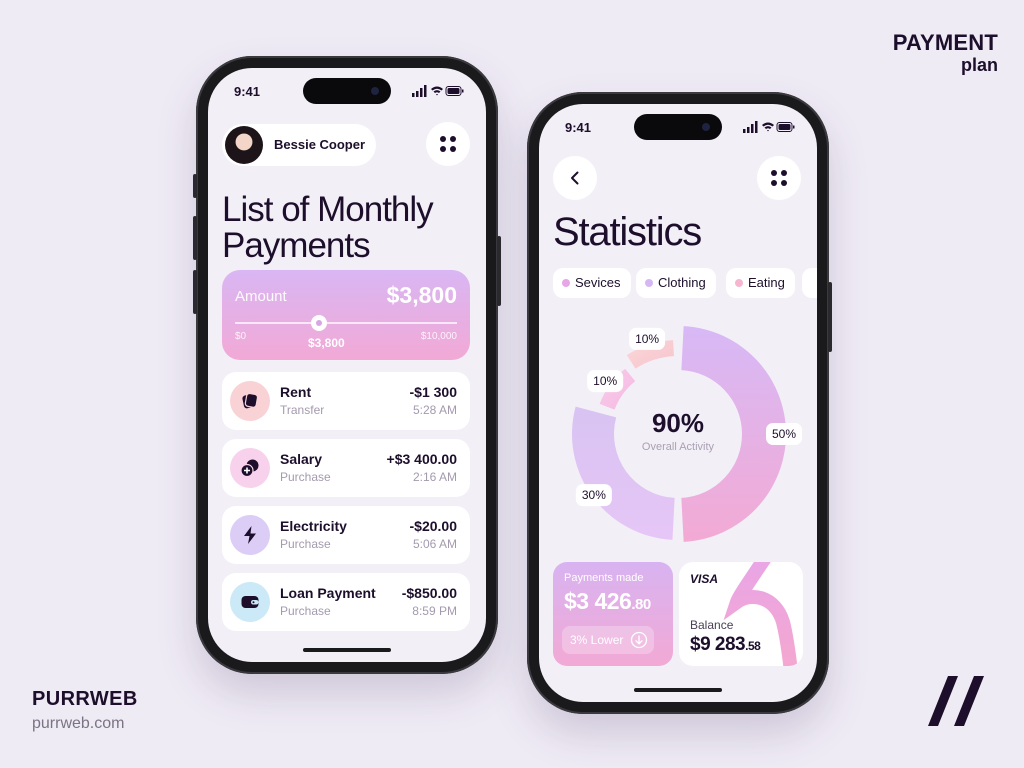 The height and width of the screenshot is (768, 1024). Describe the element at coordinates (320, 144) in the screenshot. I see `user-name: Bessie Cooper` at that location.